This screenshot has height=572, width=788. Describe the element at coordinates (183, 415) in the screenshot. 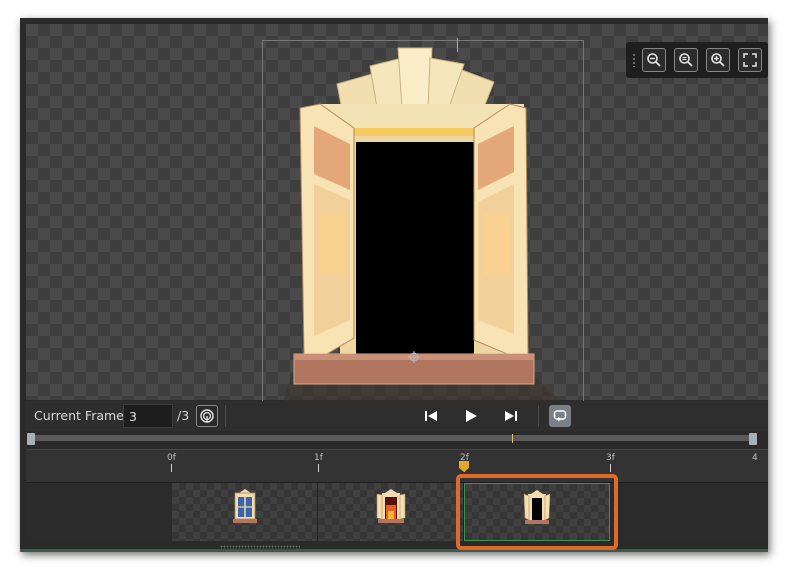

I see `total-frames-label: /3` at that location.